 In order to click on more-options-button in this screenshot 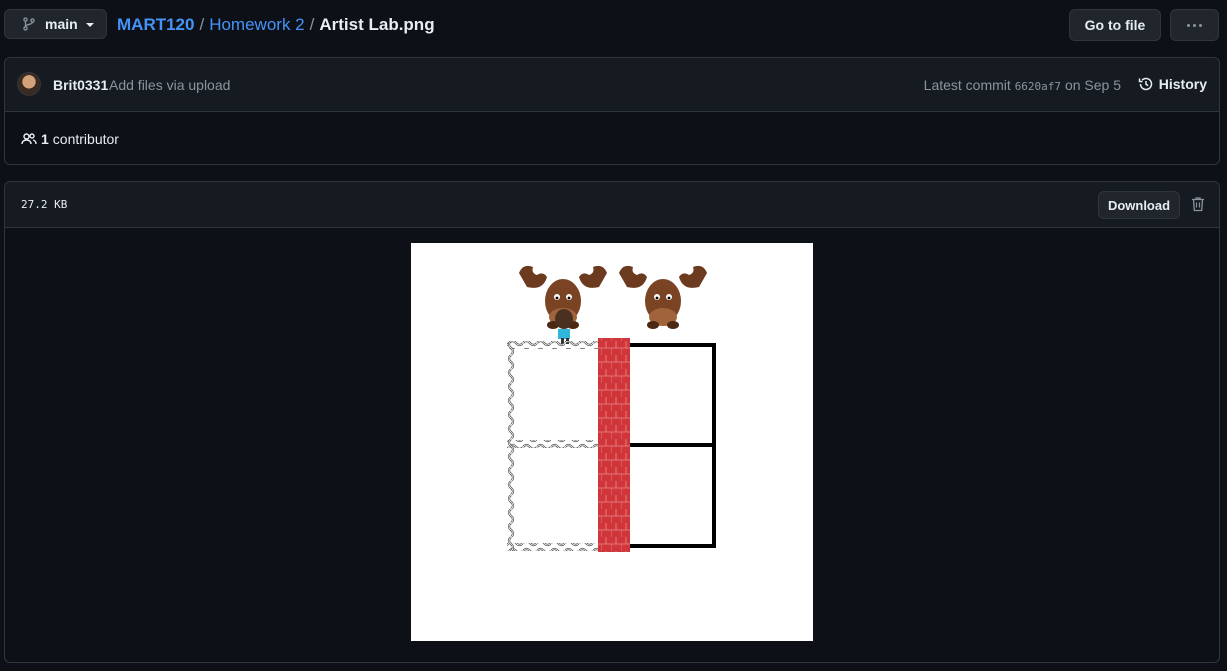, I will do `click(1194, 25)`.